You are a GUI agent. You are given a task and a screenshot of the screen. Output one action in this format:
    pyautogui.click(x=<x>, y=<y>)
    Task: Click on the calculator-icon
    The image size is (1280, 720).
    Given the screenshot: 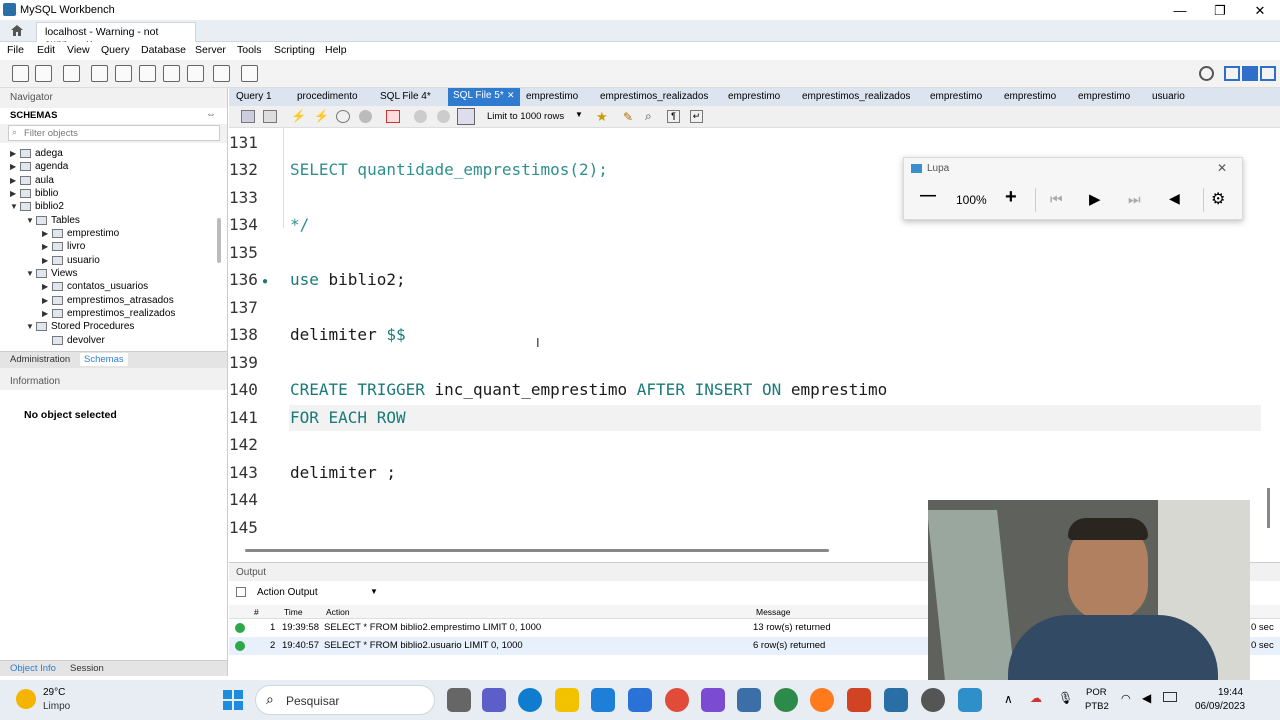 What is the action you would take?
    pyautogui.click(x=749, y=700)
    